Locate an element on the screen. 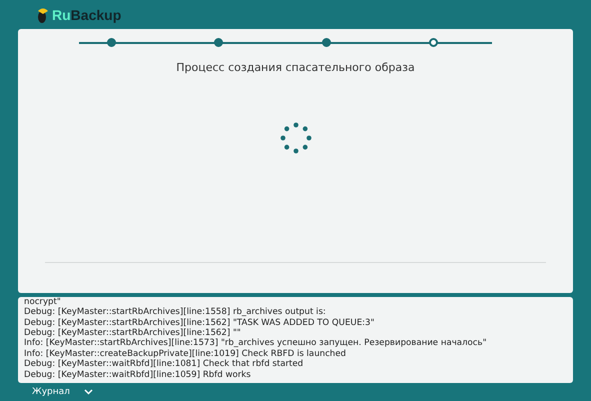  log-line: Debug: [KeyMaster::waitRbfd][line:1059] Rbfd works is located at coordinates (138, 375).